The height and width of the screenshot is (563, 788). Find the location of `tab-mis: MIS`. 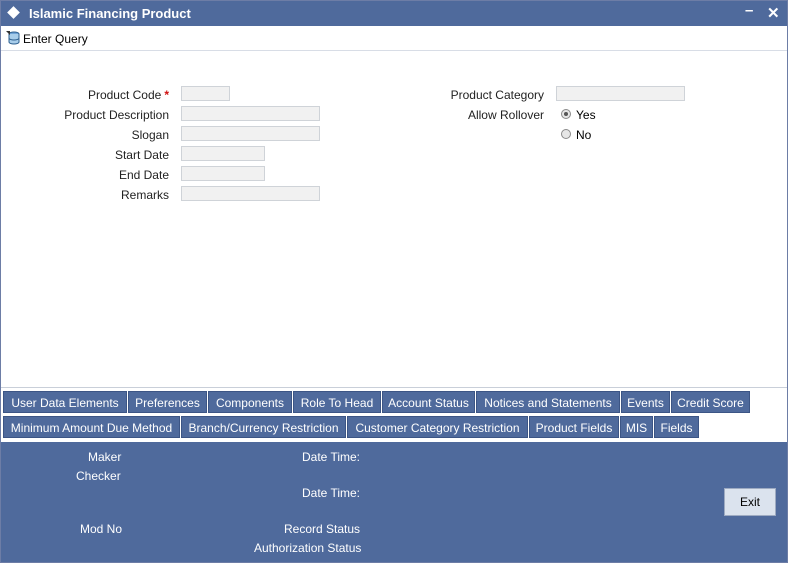

tab-mis: MIS is located at coordinates (636, 427).